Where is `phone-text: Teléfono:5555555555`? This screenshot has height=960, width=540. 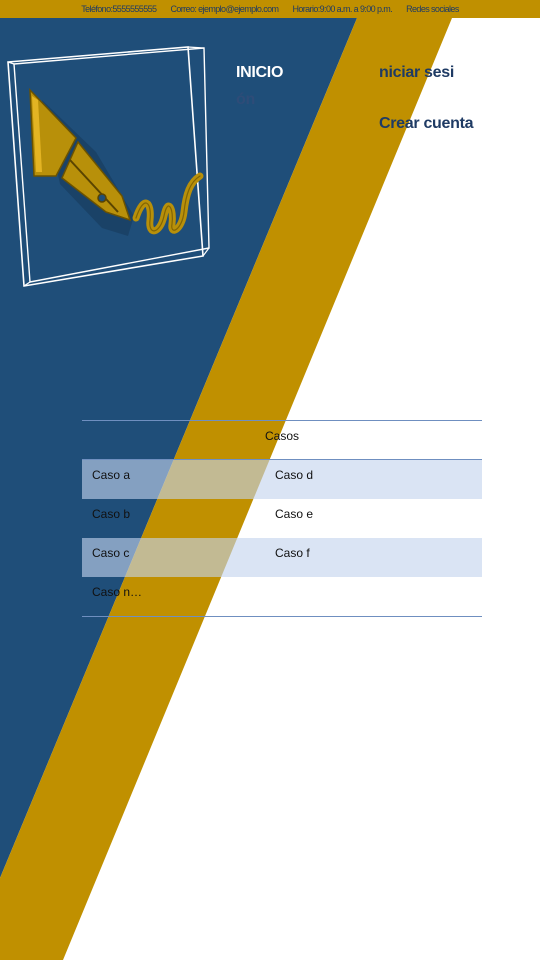 phone-text: Teléfono:5555555555 is located at coordinates (119, 9).